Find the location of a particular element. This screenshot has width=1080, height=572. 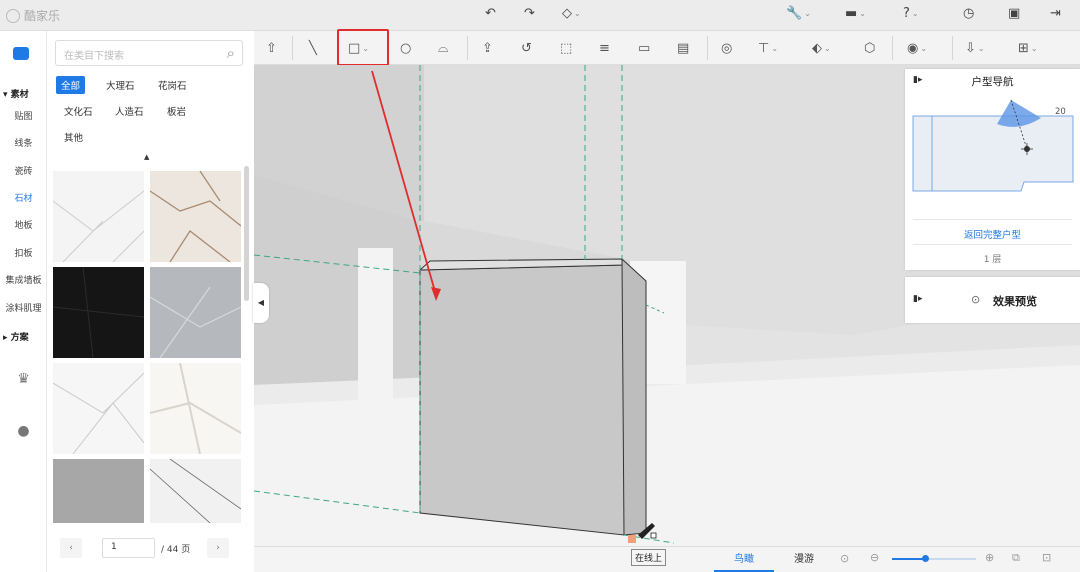

view-birdseye-tab: 鸟瞰 is located at coordinates (744, 559).